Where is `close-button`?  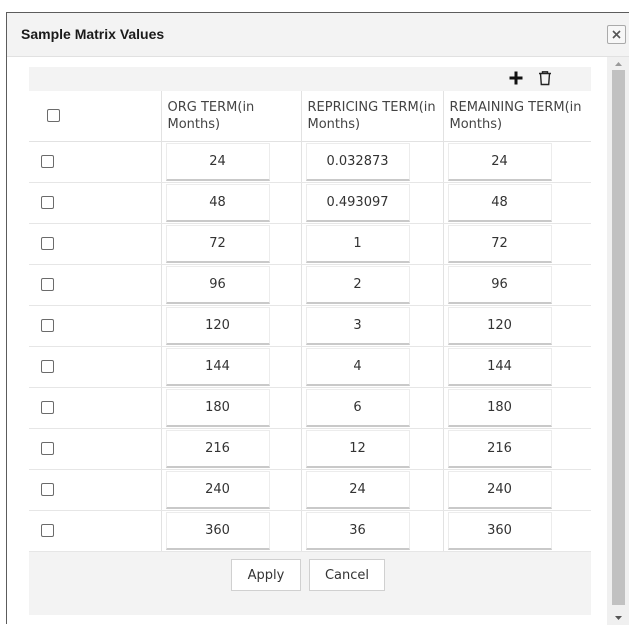 close-button is located at coordinates (616, 34).